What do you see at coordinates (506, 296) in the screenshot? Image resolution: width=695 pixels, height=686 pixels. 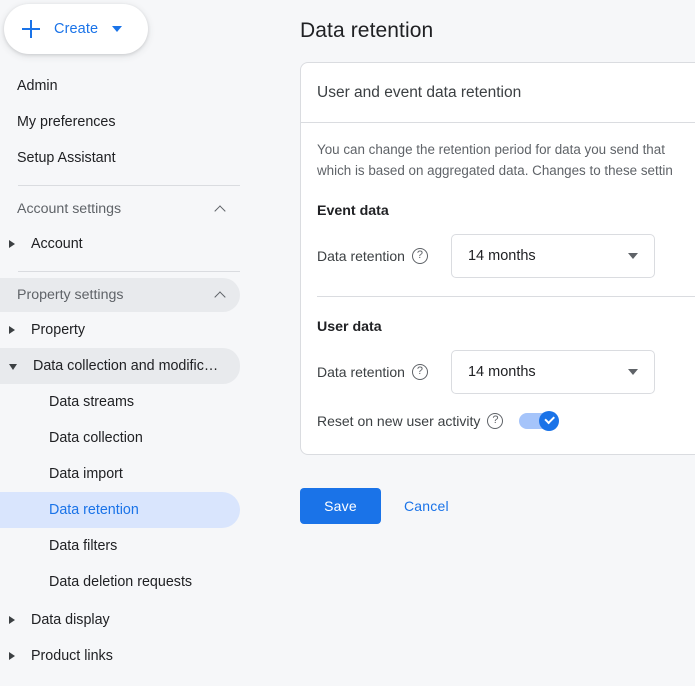 I see `section-divider` at bounding box center [506, 296].